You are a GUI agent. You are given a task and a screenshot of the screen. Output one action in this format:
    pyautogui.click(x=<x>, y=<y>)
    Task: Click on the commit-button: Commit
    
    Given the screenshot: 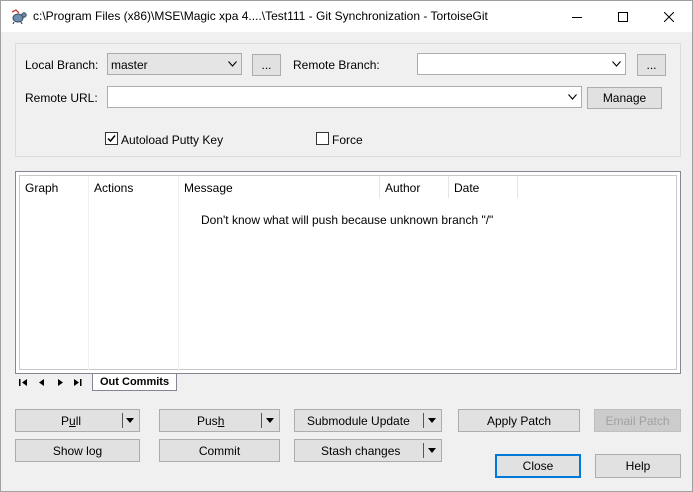 What is the action you would take?
    pyautogui.click(x=219, y=450)
    